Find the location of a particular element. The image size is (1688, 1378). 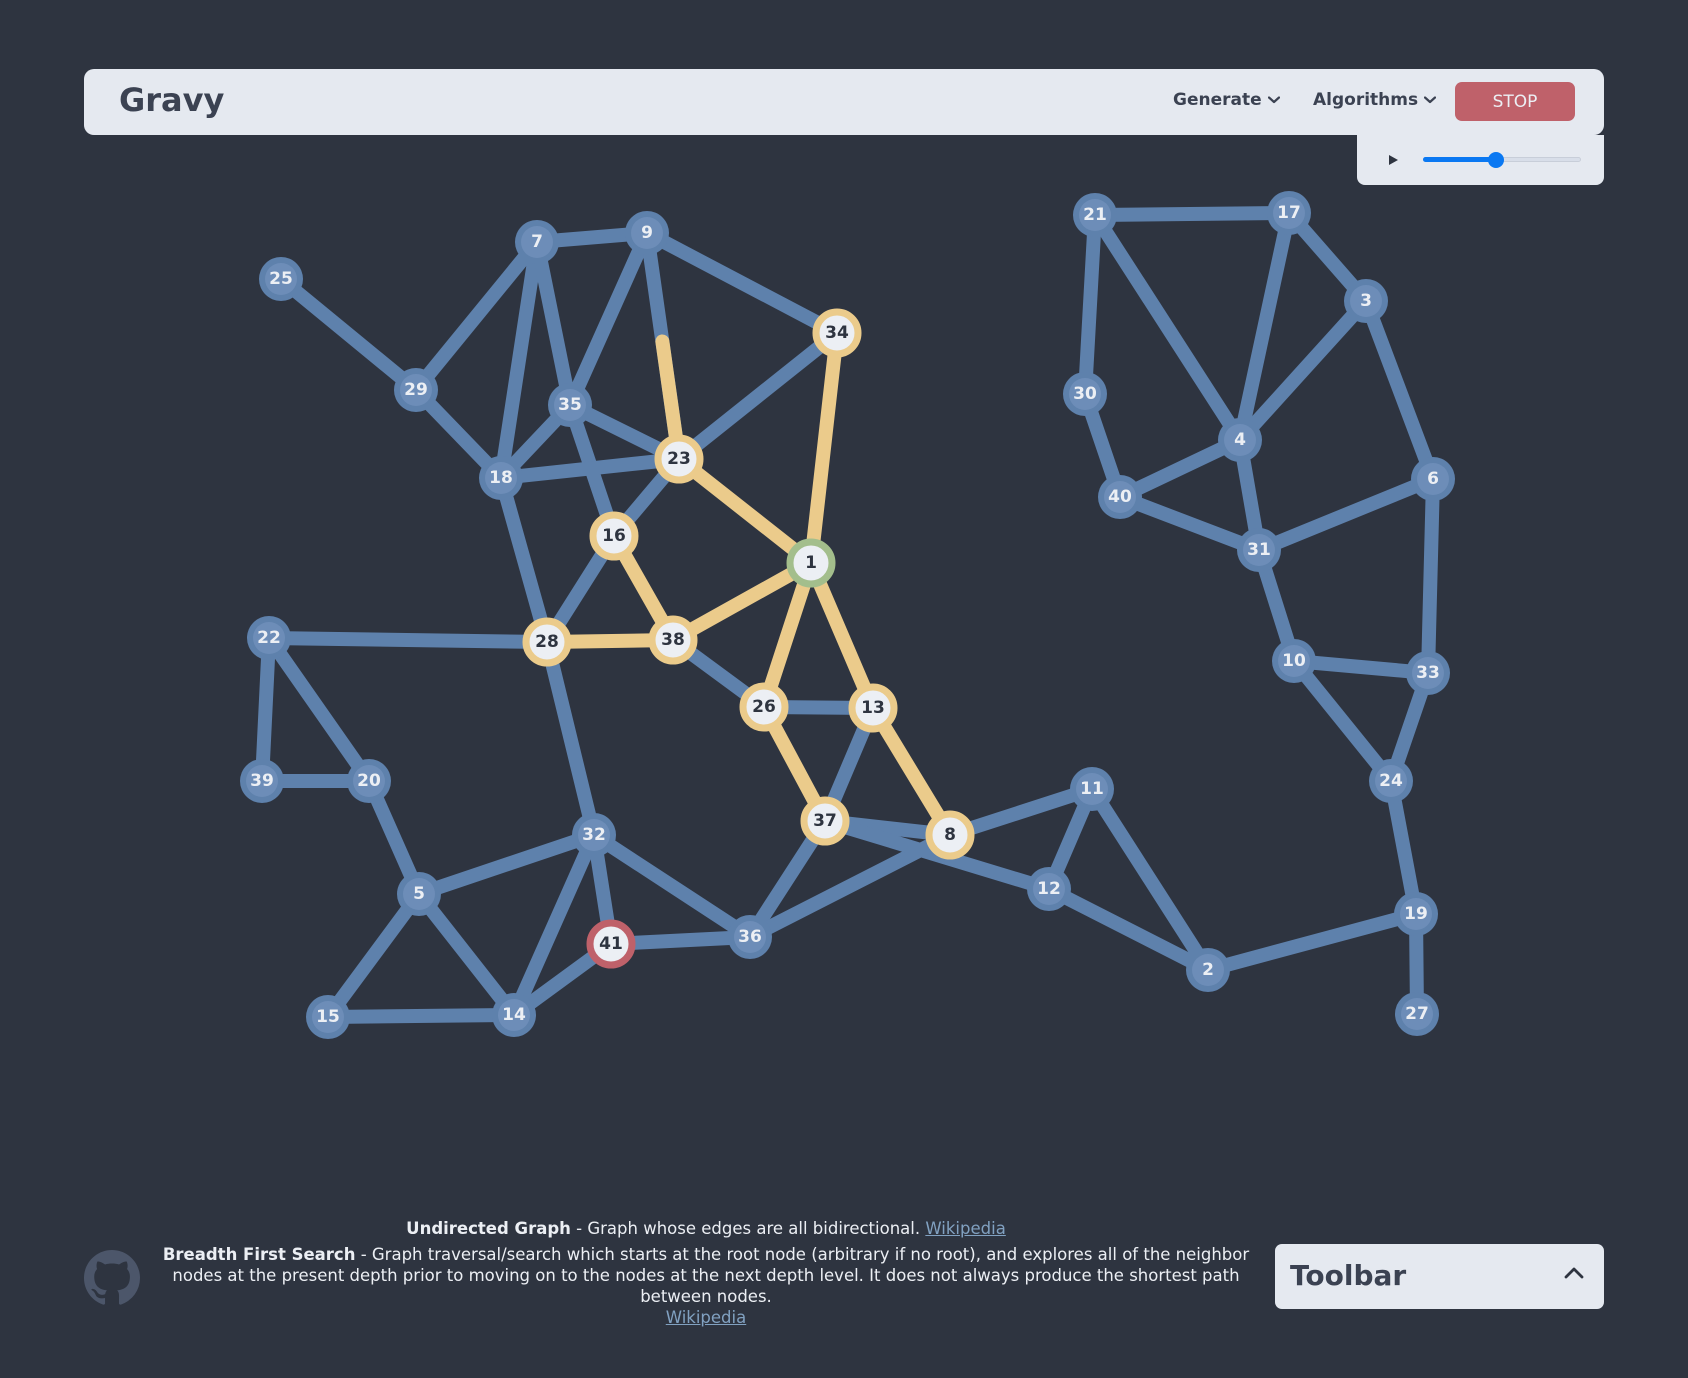

node-17: 17 is located at coordinates (1289, 213).